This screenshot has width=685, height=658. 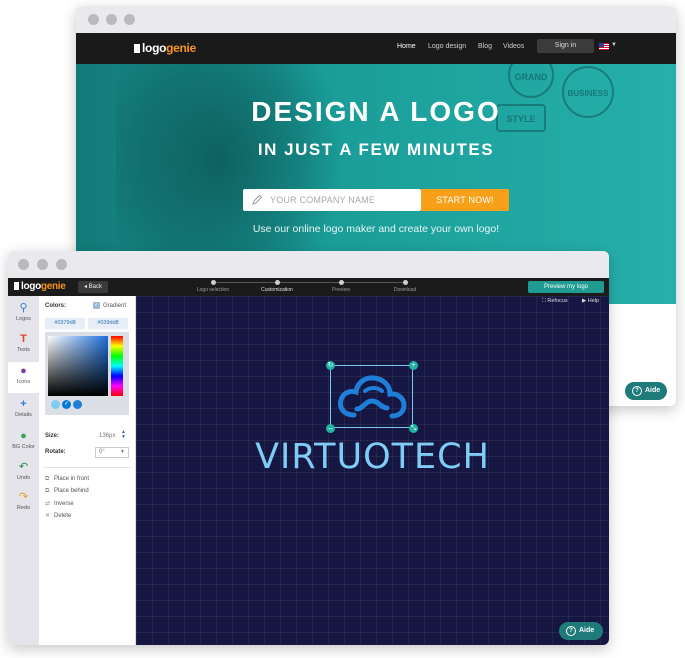 I want to click on send-back-icon: ⧉, so click(x=47, y=491).